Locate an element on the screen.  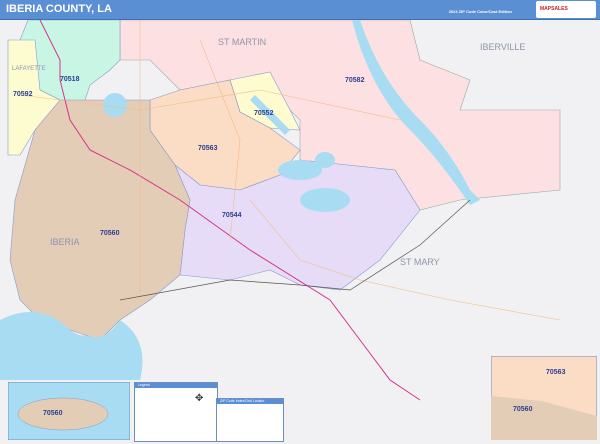
inset-zip-label: 70560 is located at coordinates (53, 413).